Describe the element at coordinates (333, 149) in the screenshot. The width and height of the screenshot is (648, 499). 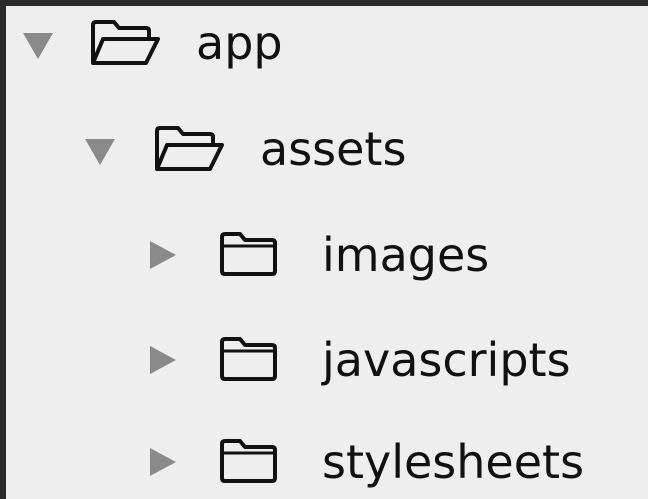
I see `tree-item-label: assets` at that location.